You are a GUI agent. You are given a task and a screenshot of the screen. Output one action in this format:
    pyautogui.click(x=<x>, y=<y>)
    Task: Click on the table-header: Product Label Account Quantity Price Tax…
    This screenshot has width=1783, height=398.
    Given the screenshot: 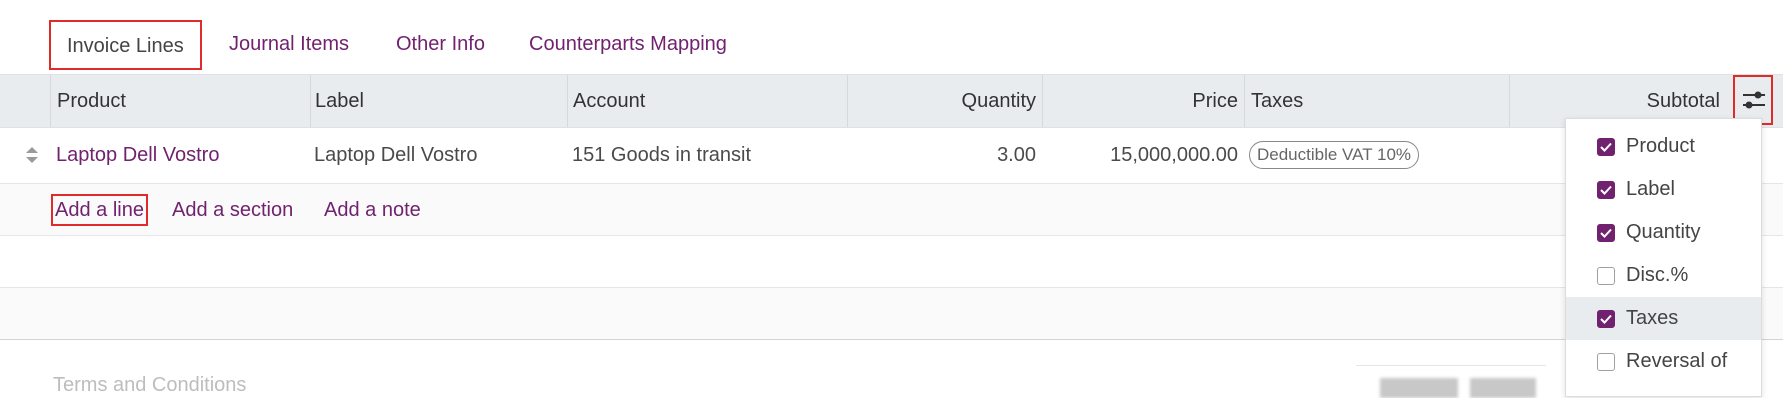 What is the action you would take?
    pyautogui.click(x=891, y=101)
    